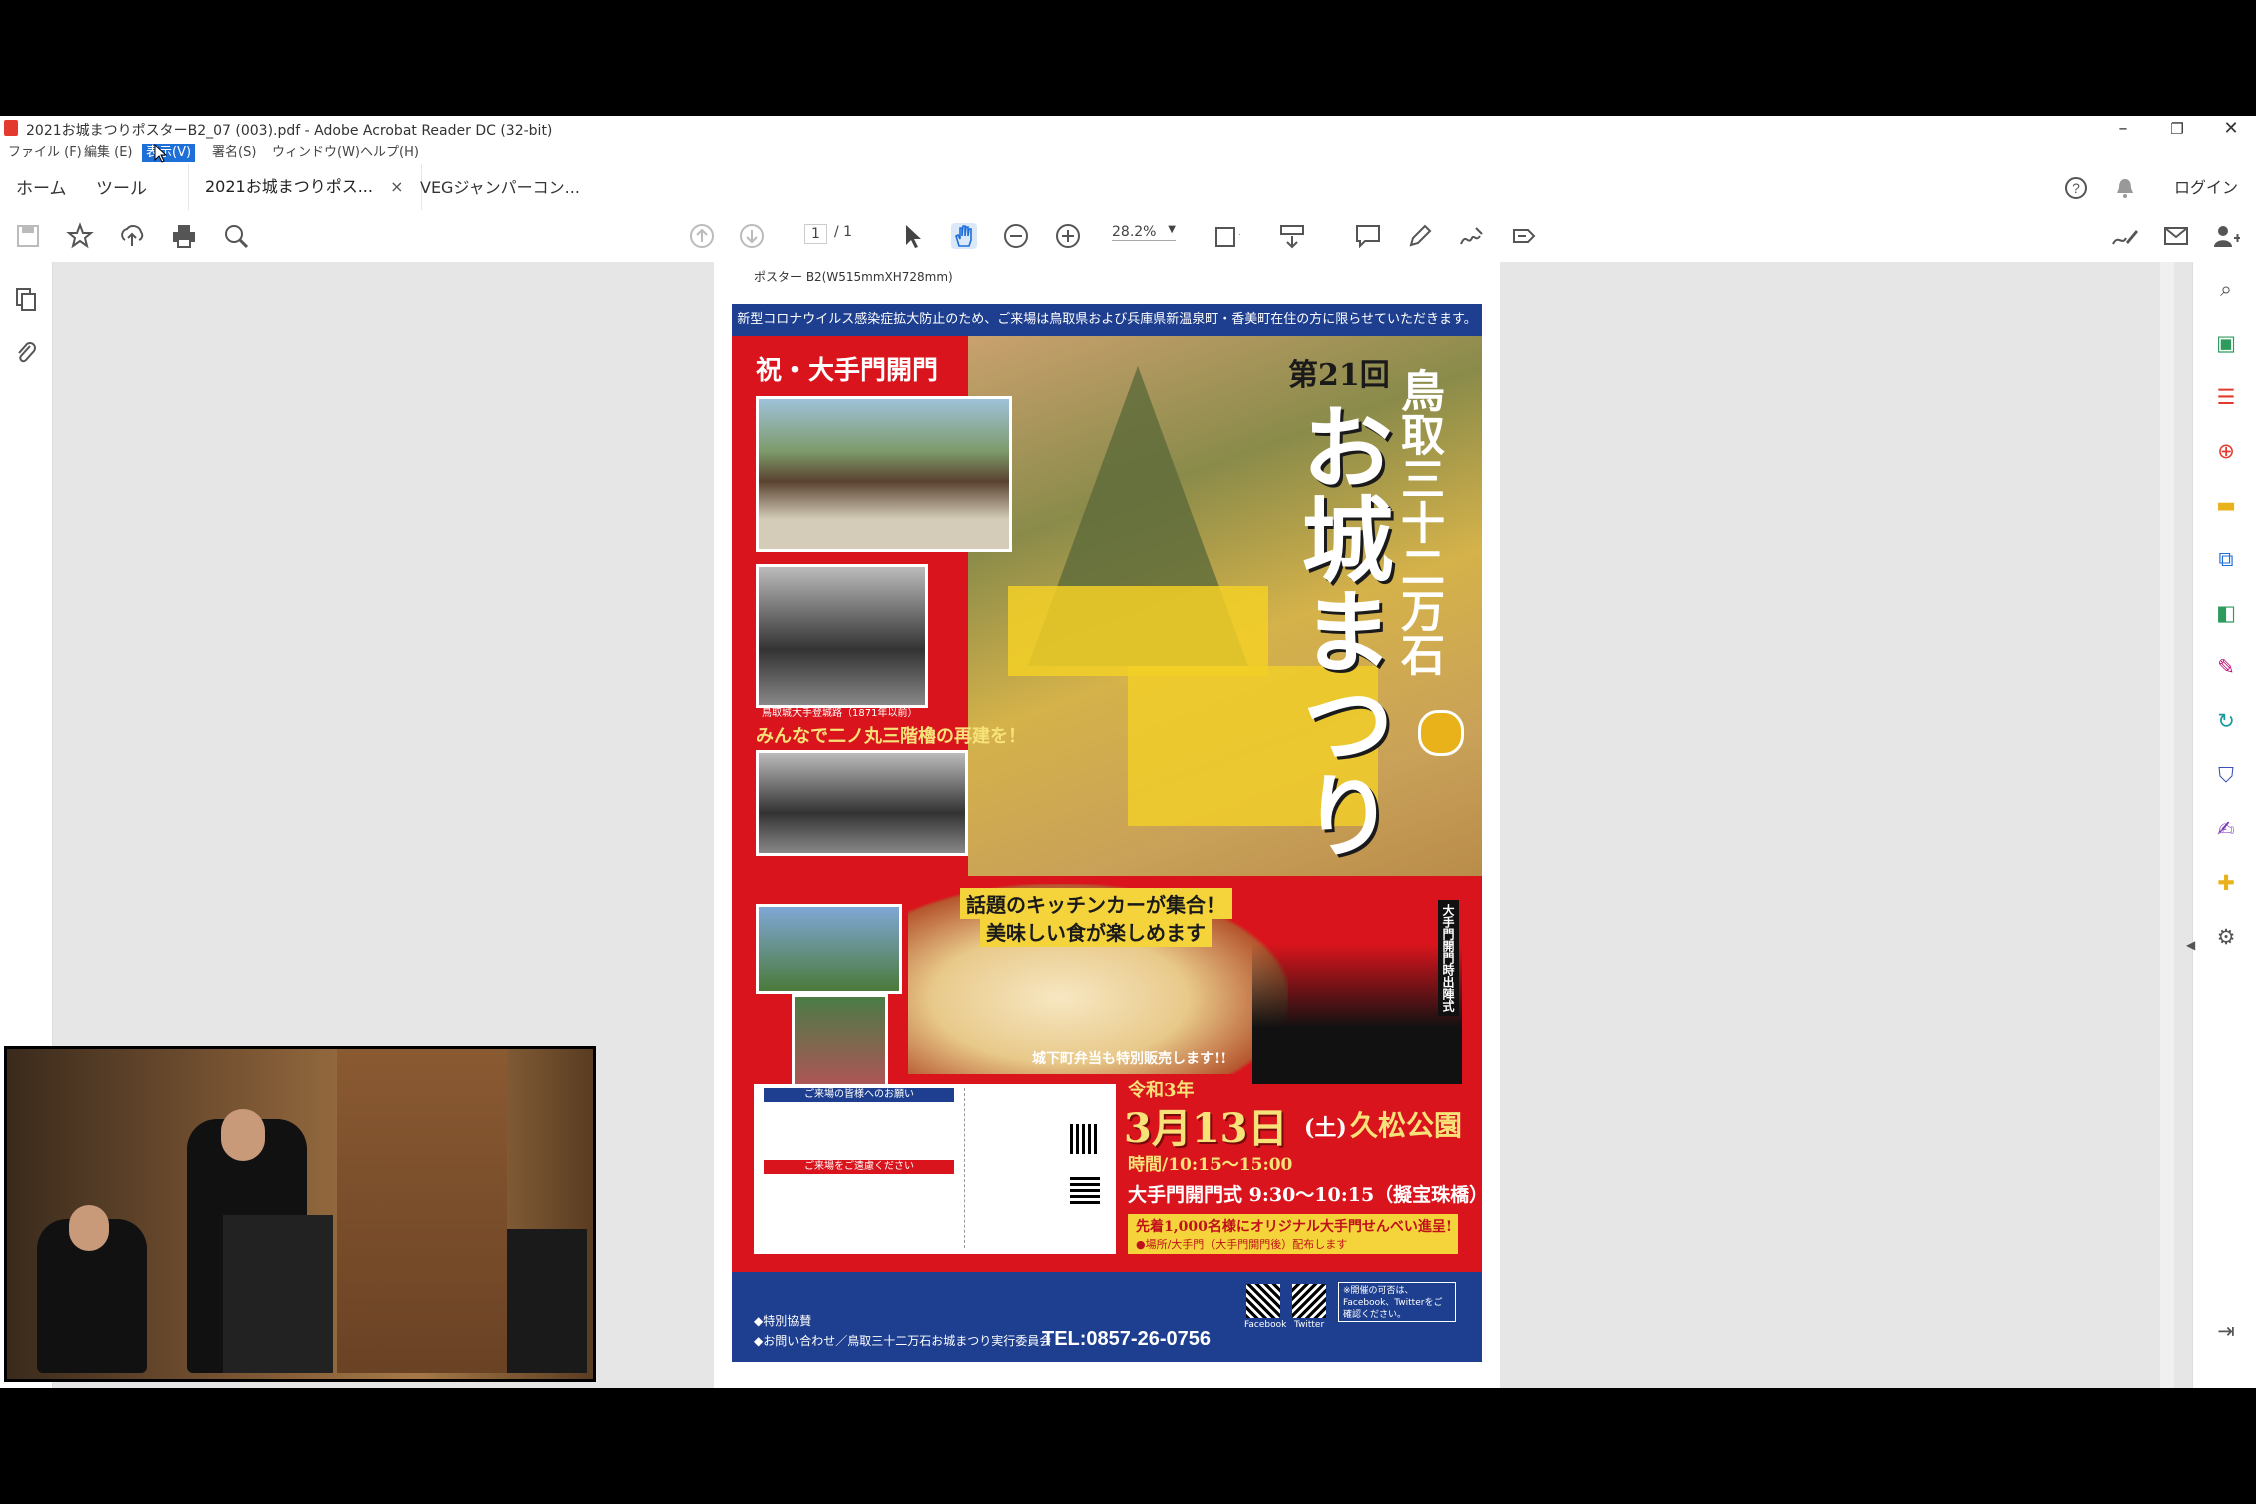 Image resolution: width=2256 pixels, height=1504 pixels. What do you see at coordinates (234, 153) in the screenshot?
I see `menu-sign: 署名(S)` at bounding box center [234, 153].